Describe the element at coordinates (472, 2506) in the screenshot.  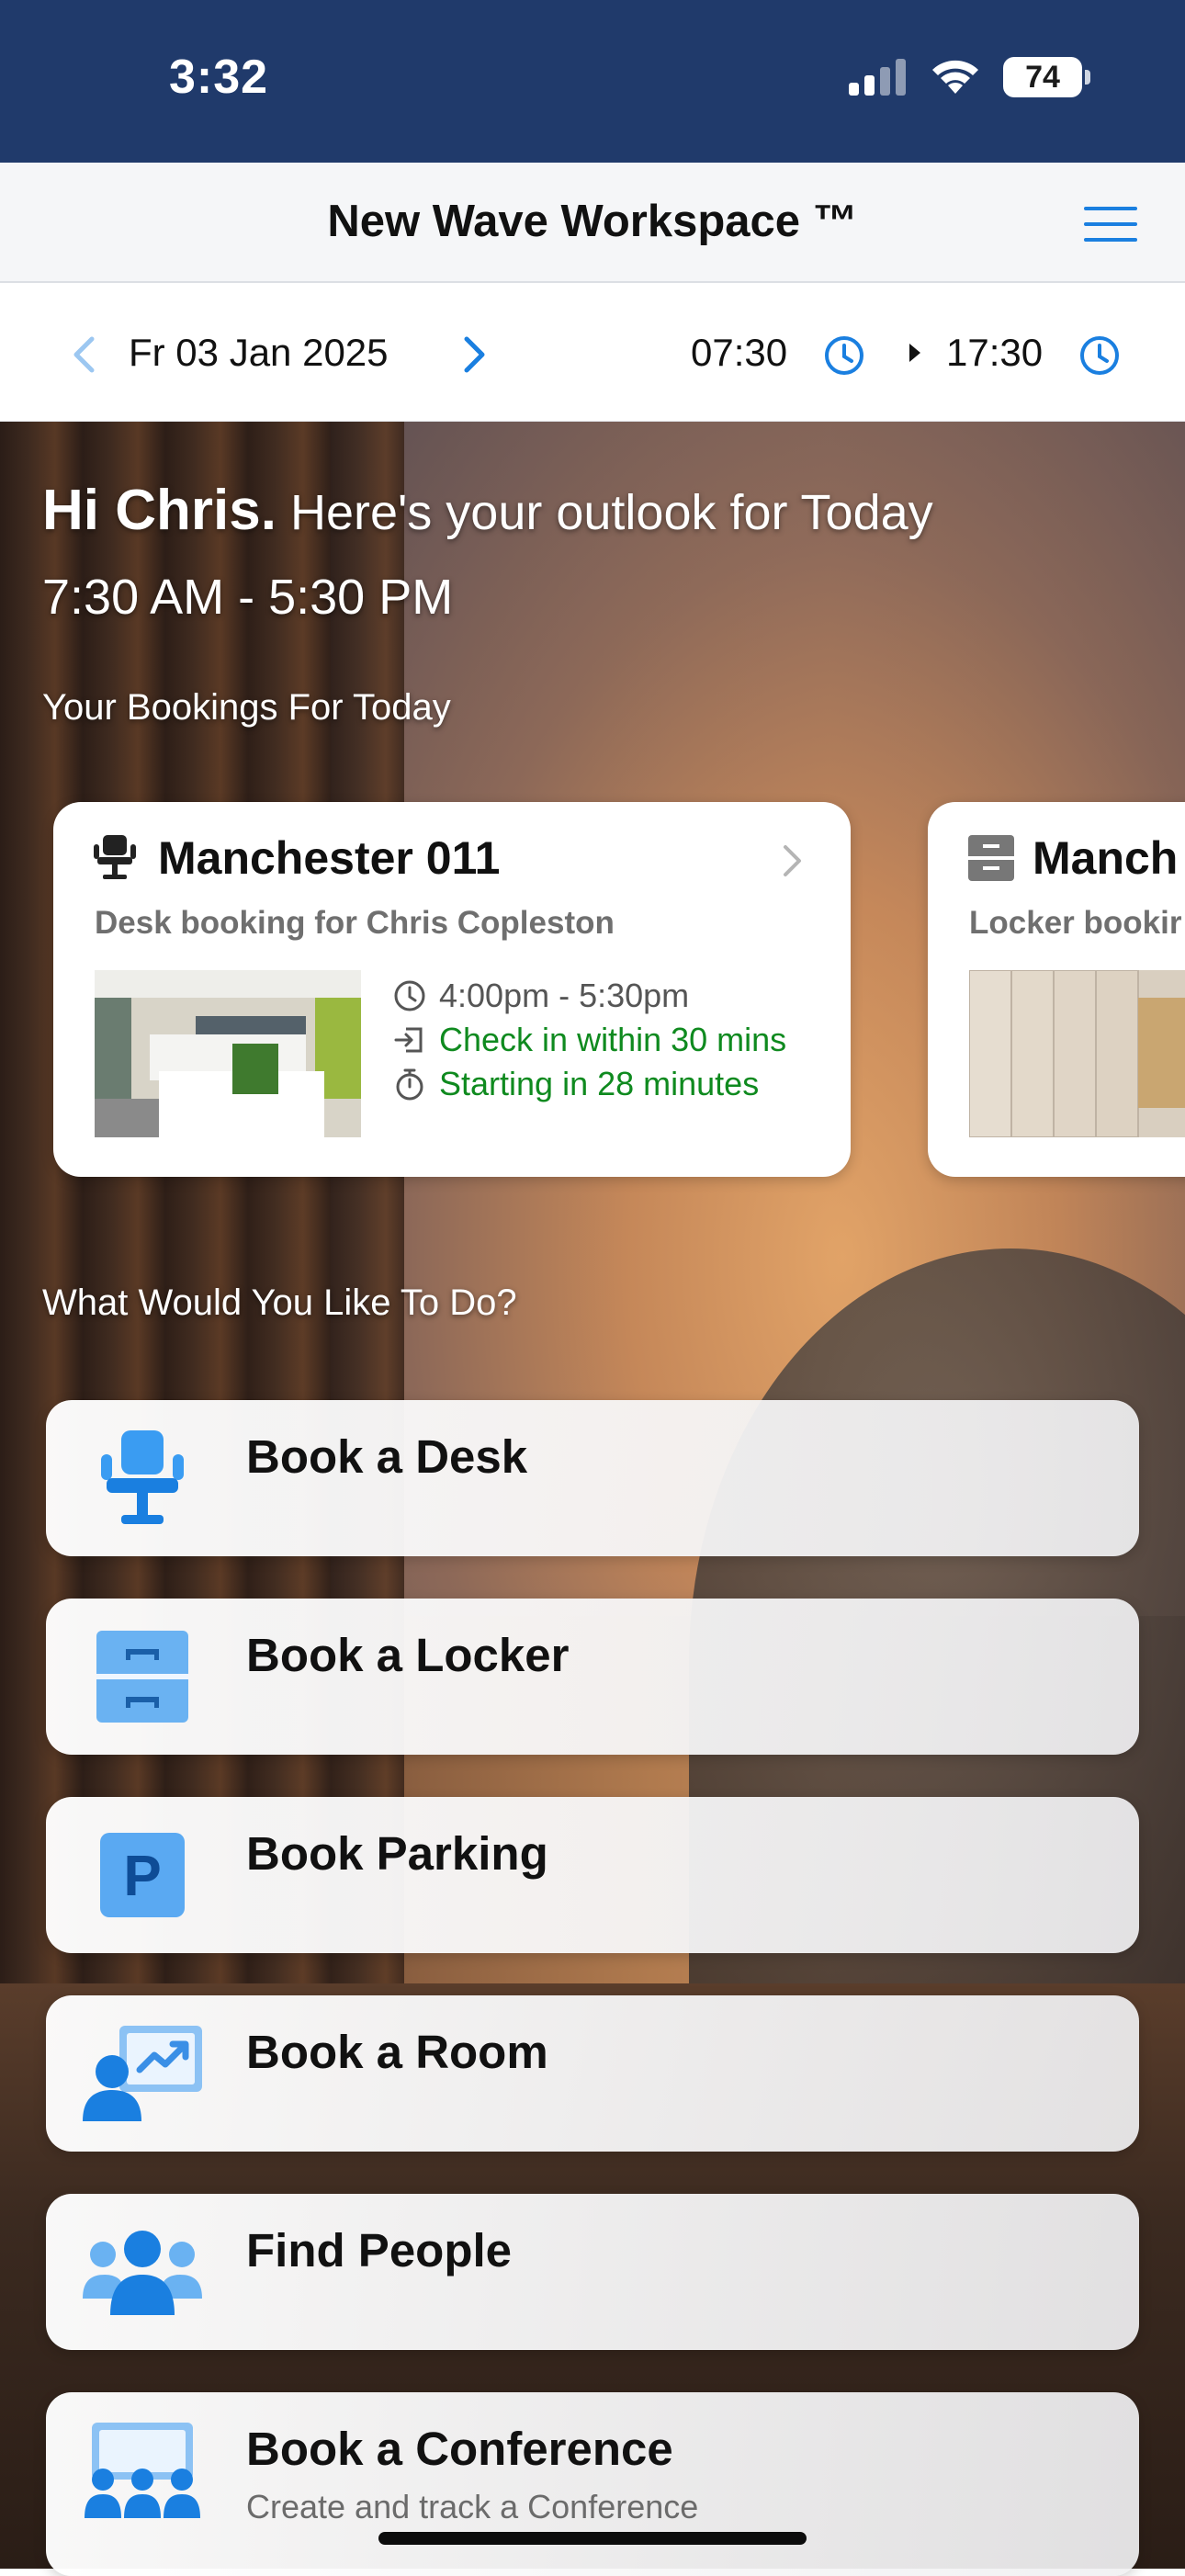
I see `book-conference-sublabel: Create and track a Conference` at that location.